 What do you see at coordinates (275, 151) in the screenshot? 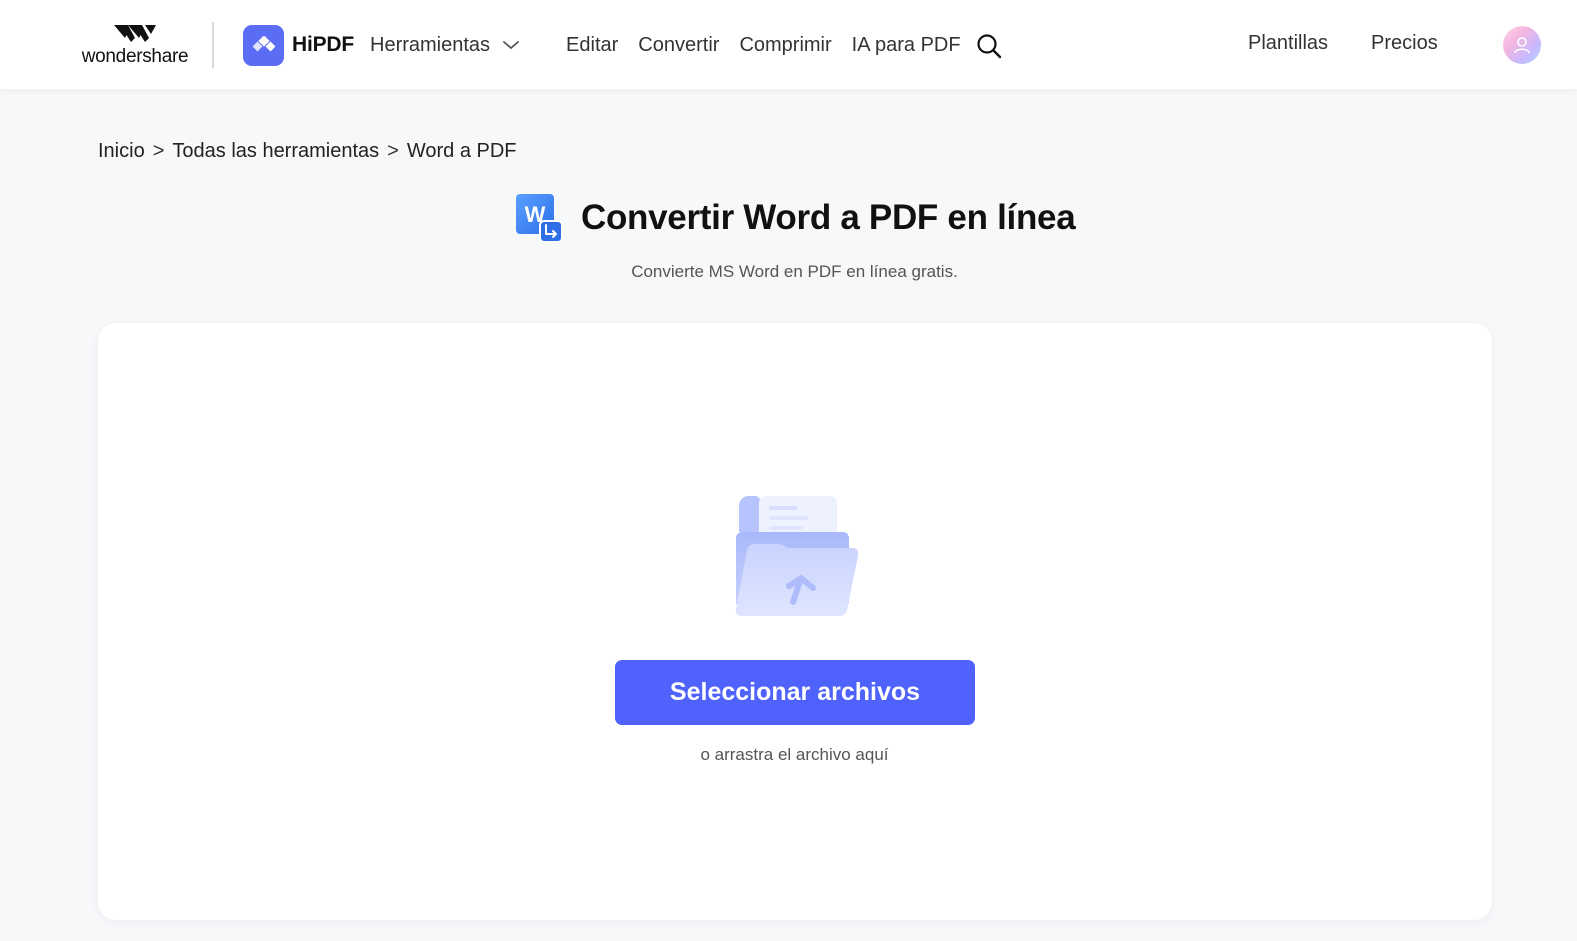
I see `breadcrumb-all-tools: Todas las herramientas` at bounding box center [275, 151].